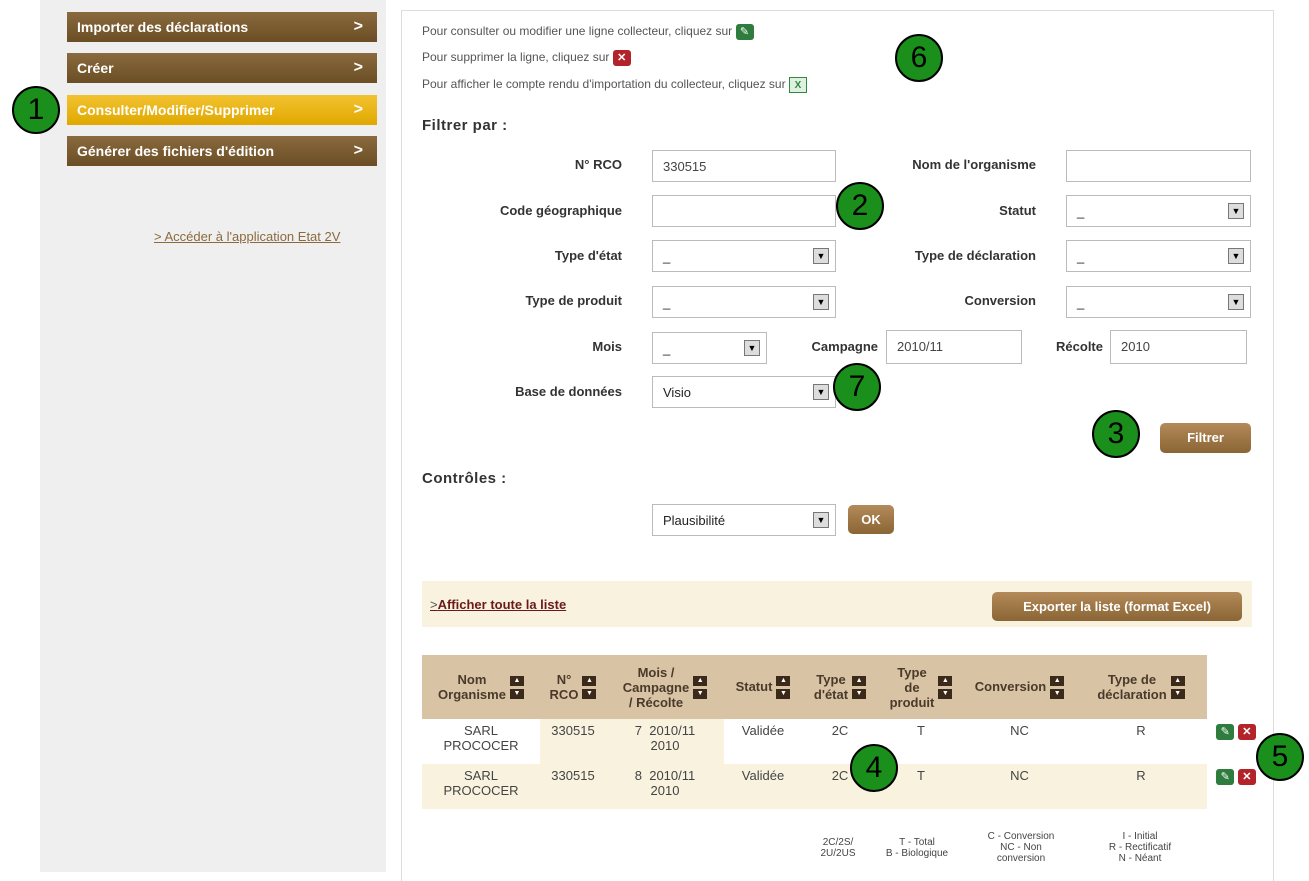  What do you see at coordinates (797, 85) in the screenshot?
I see `excel-icon: X` at bounding box center [797, 85].